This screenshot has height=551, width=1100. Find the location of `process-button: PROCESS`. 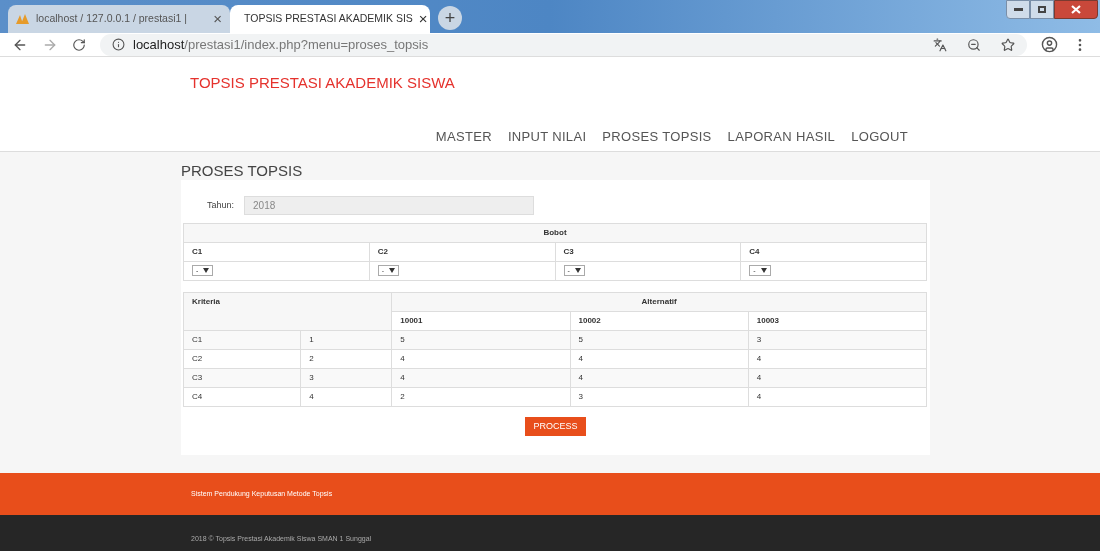

process-button: PROCESS is located at coordinates (555, 426).